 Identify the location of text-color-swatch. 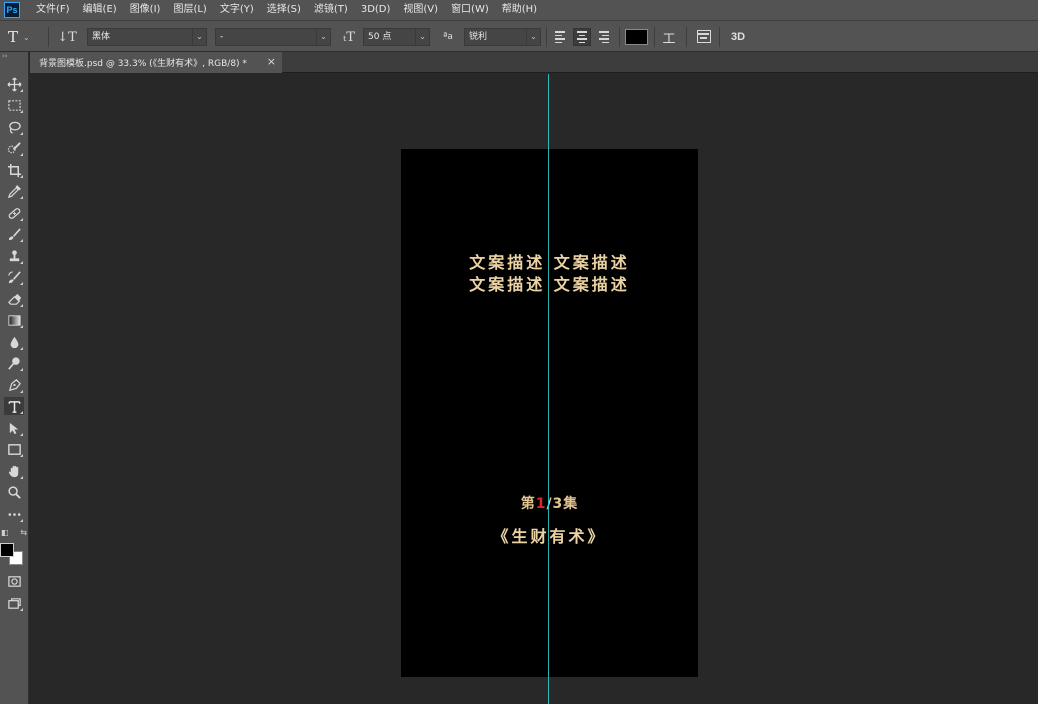
(636, 37).